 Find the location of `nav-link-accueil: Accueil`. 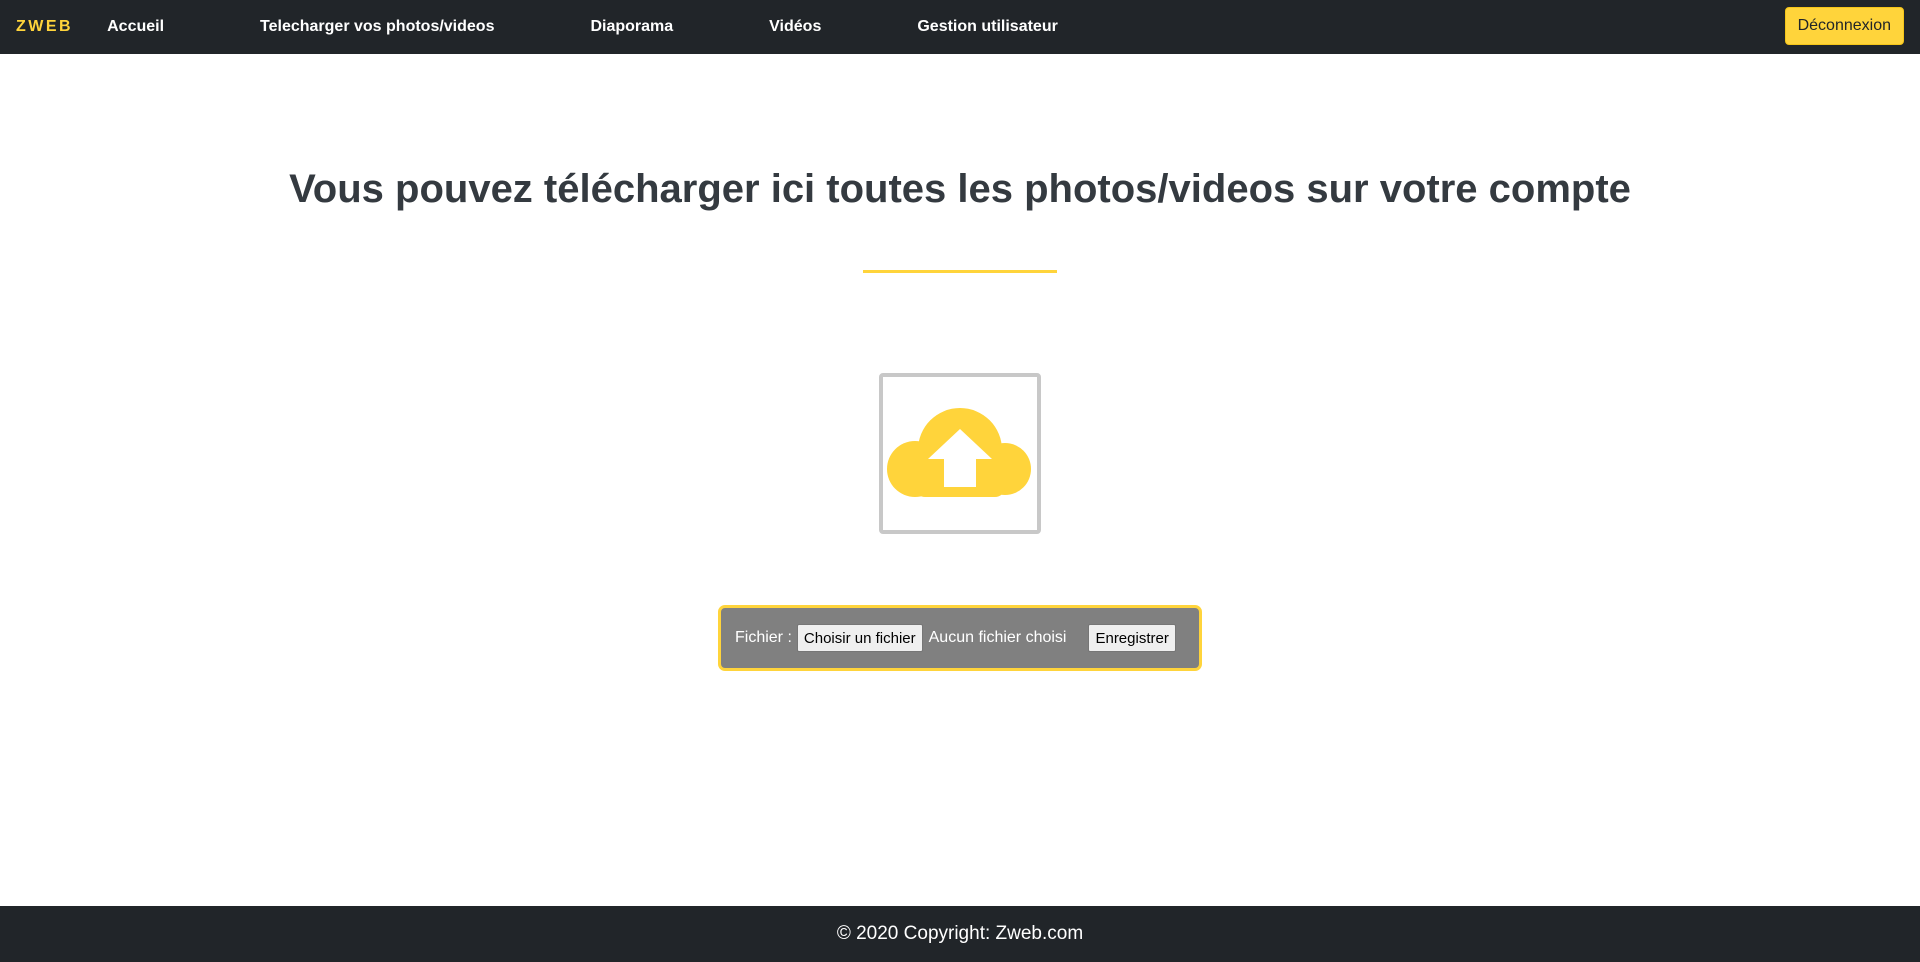

nav-link-accueil: Accueil is located at coordinates (159, 27).